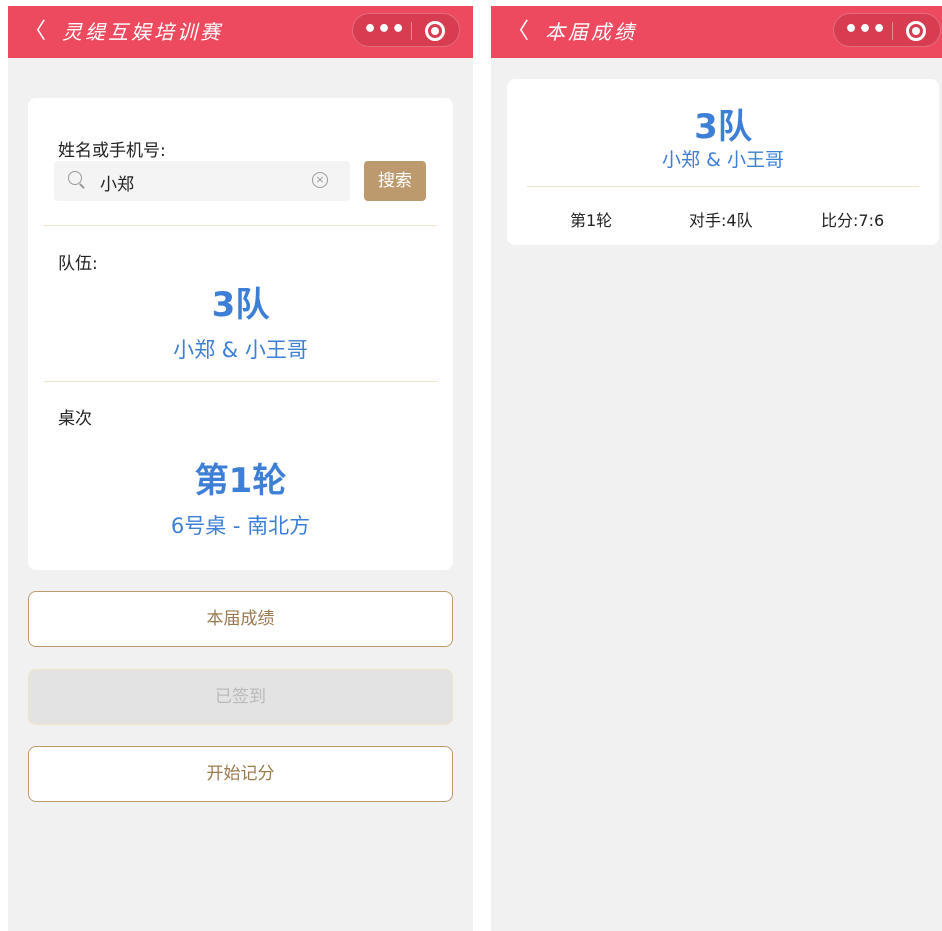 This screenshot has height=931, width=942. What do you see at coordinates (240, 526) in the screenshot?
I see `table-seat: 6号桌 - 南北方` at bounding box center [240, 526].